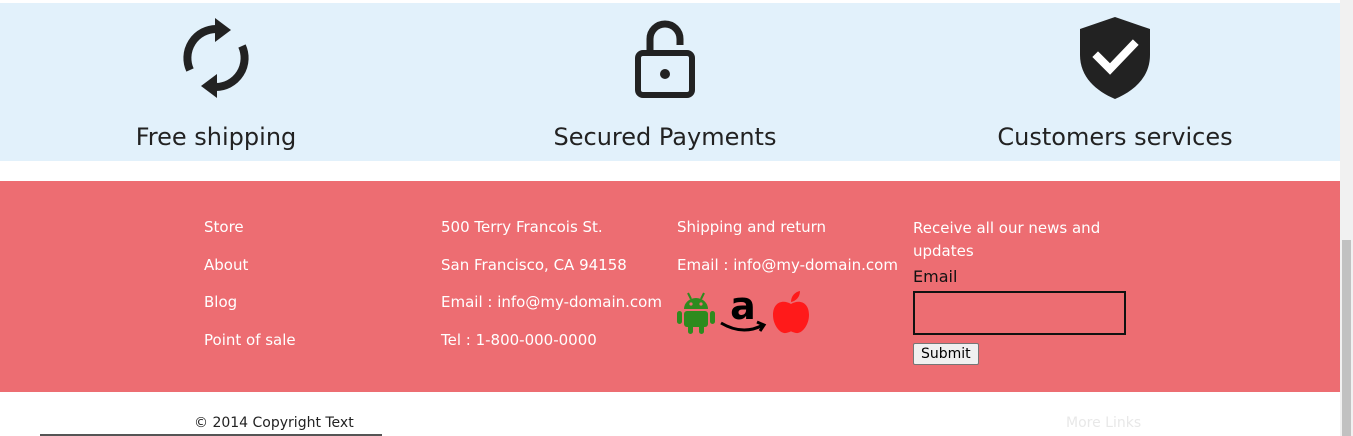  I want to click on footer-link-store: Store, so click(250, 236).